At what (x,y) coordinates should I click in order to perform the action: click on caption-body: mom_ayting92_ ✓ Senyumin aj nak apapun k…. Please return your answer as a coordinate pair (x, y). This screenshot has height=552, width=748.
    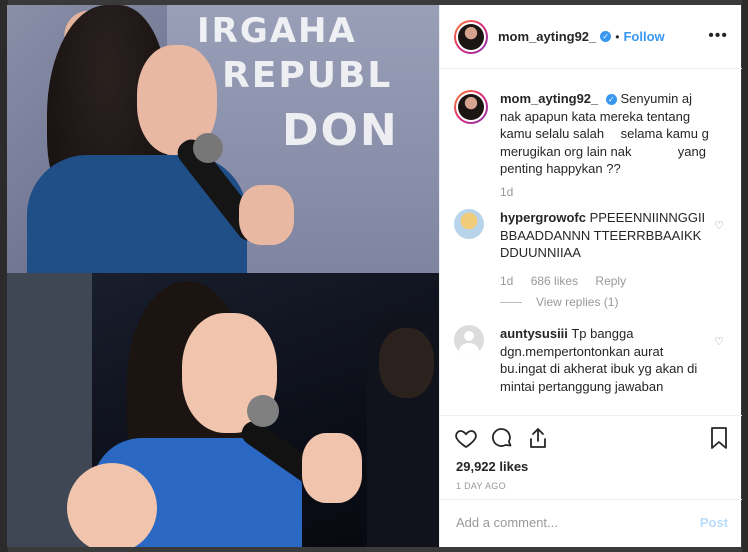
    Looking at the image, I should click on (605, 134).